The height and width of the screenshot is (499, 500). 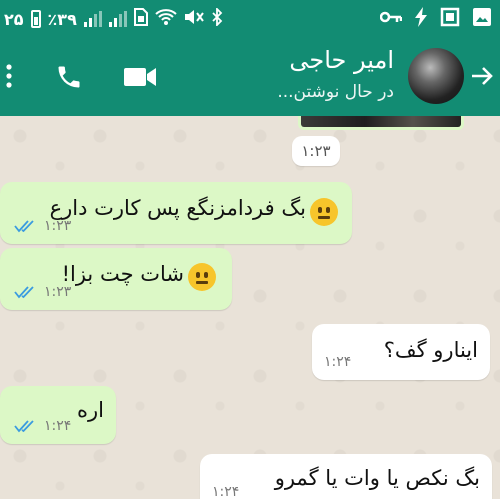 I want to click on video-call-icon, so click(x=140, y=77).